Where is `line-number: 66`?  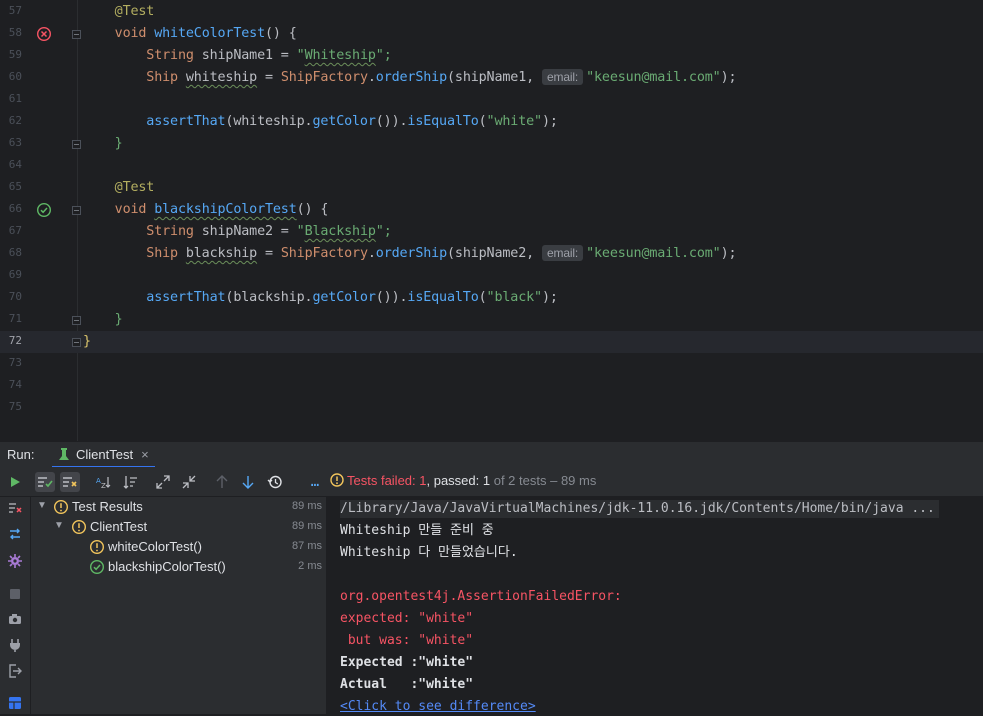 line-number: 66 is located at coordinates (11, 208).